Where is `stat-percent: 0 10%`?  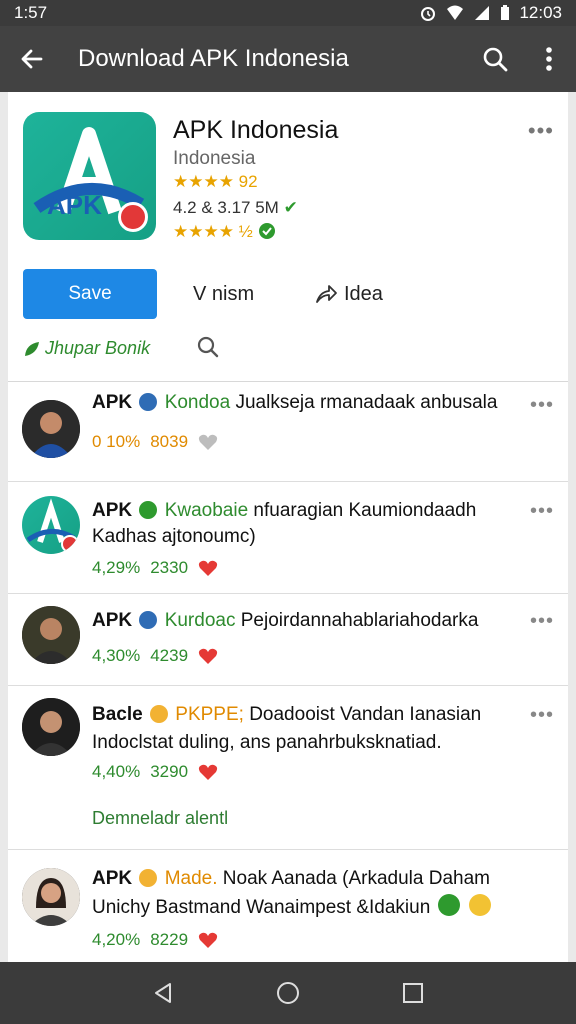
stat-percent: 0 10% is located at coordinates (116, 441).